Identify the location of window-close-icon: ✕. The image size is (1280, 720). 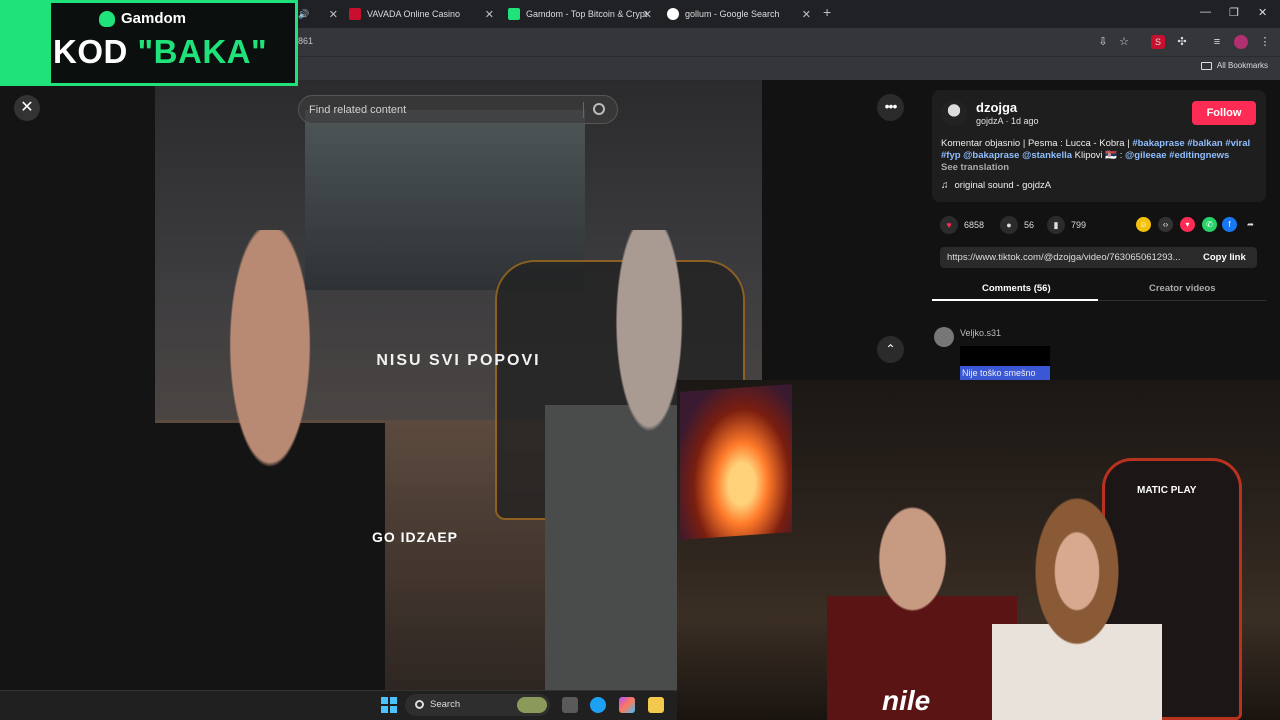
(1262, 12).